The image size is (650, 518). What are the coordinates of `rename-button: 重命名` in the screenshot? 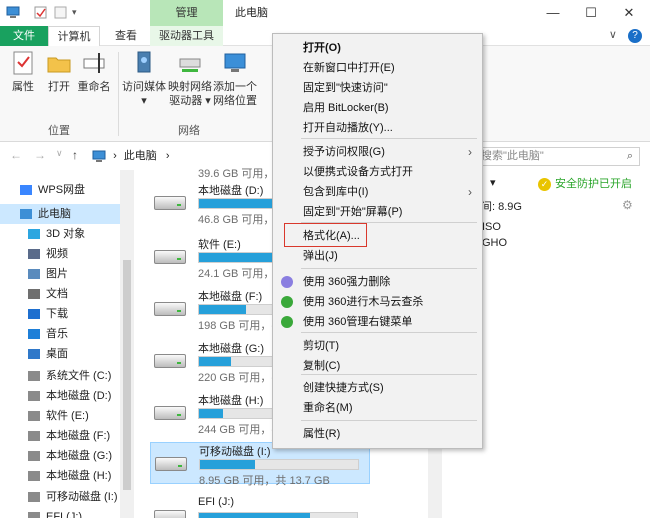 It's located at (94, 72).